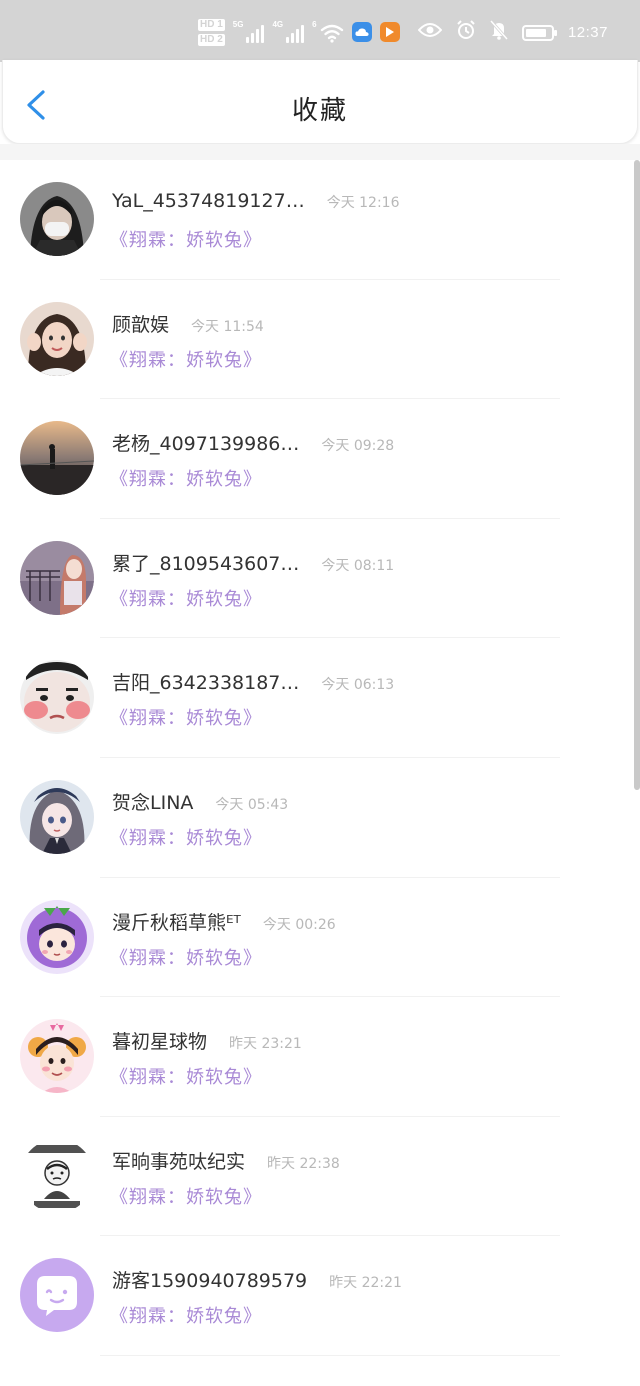 The width and height of the screenshot is (640, 1386). What do you see at coordinates (160, 1042) in the screenshot?
I see `user-name: 暮初星球物` at bounding box center [160, 1042].